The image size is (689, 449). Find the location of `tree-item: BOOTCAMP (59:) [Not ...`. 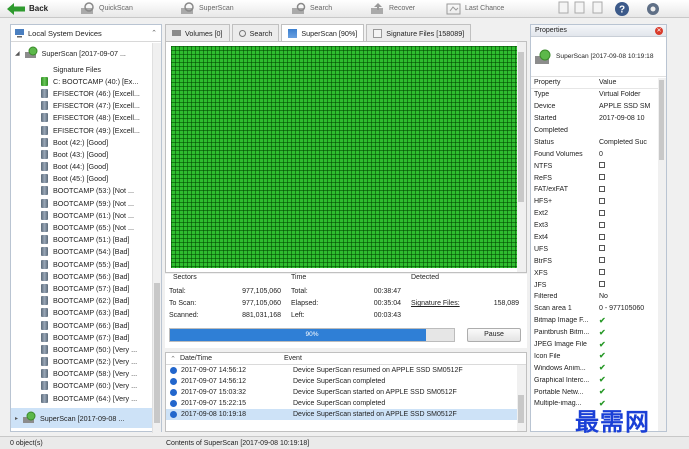

tree-item: BOOTCAMP (59:) [Not ... is located at coordinates (82, 203).